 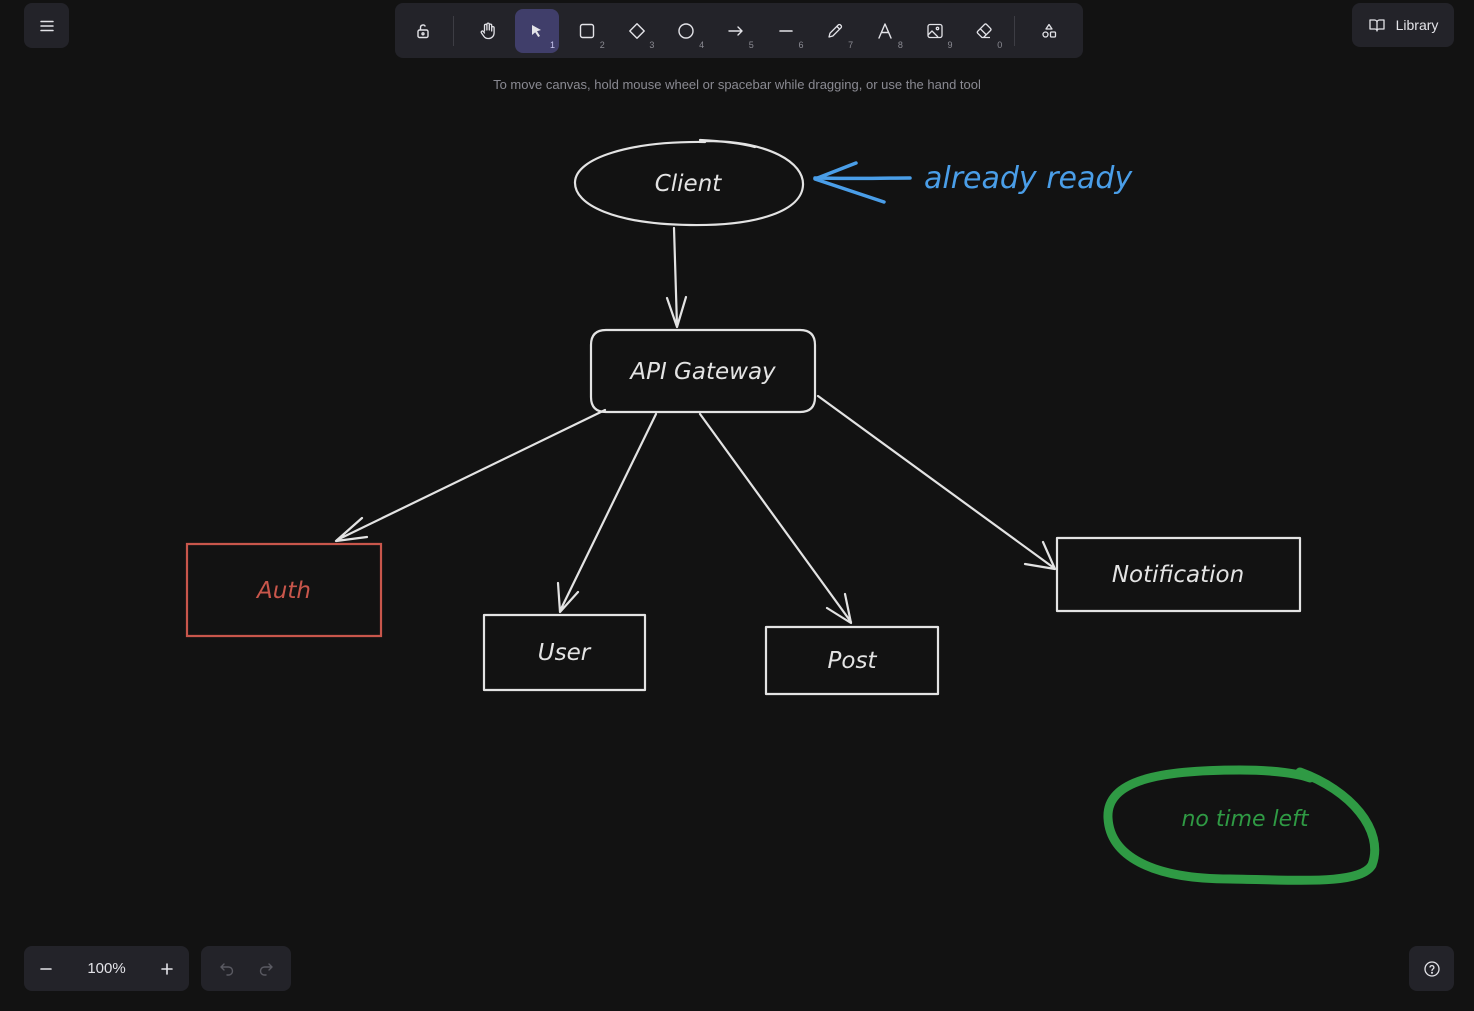 What do you see at coordinates (689, 184) in the screenshot?
I see `client-label: Client` at bounding box center [689, 184].